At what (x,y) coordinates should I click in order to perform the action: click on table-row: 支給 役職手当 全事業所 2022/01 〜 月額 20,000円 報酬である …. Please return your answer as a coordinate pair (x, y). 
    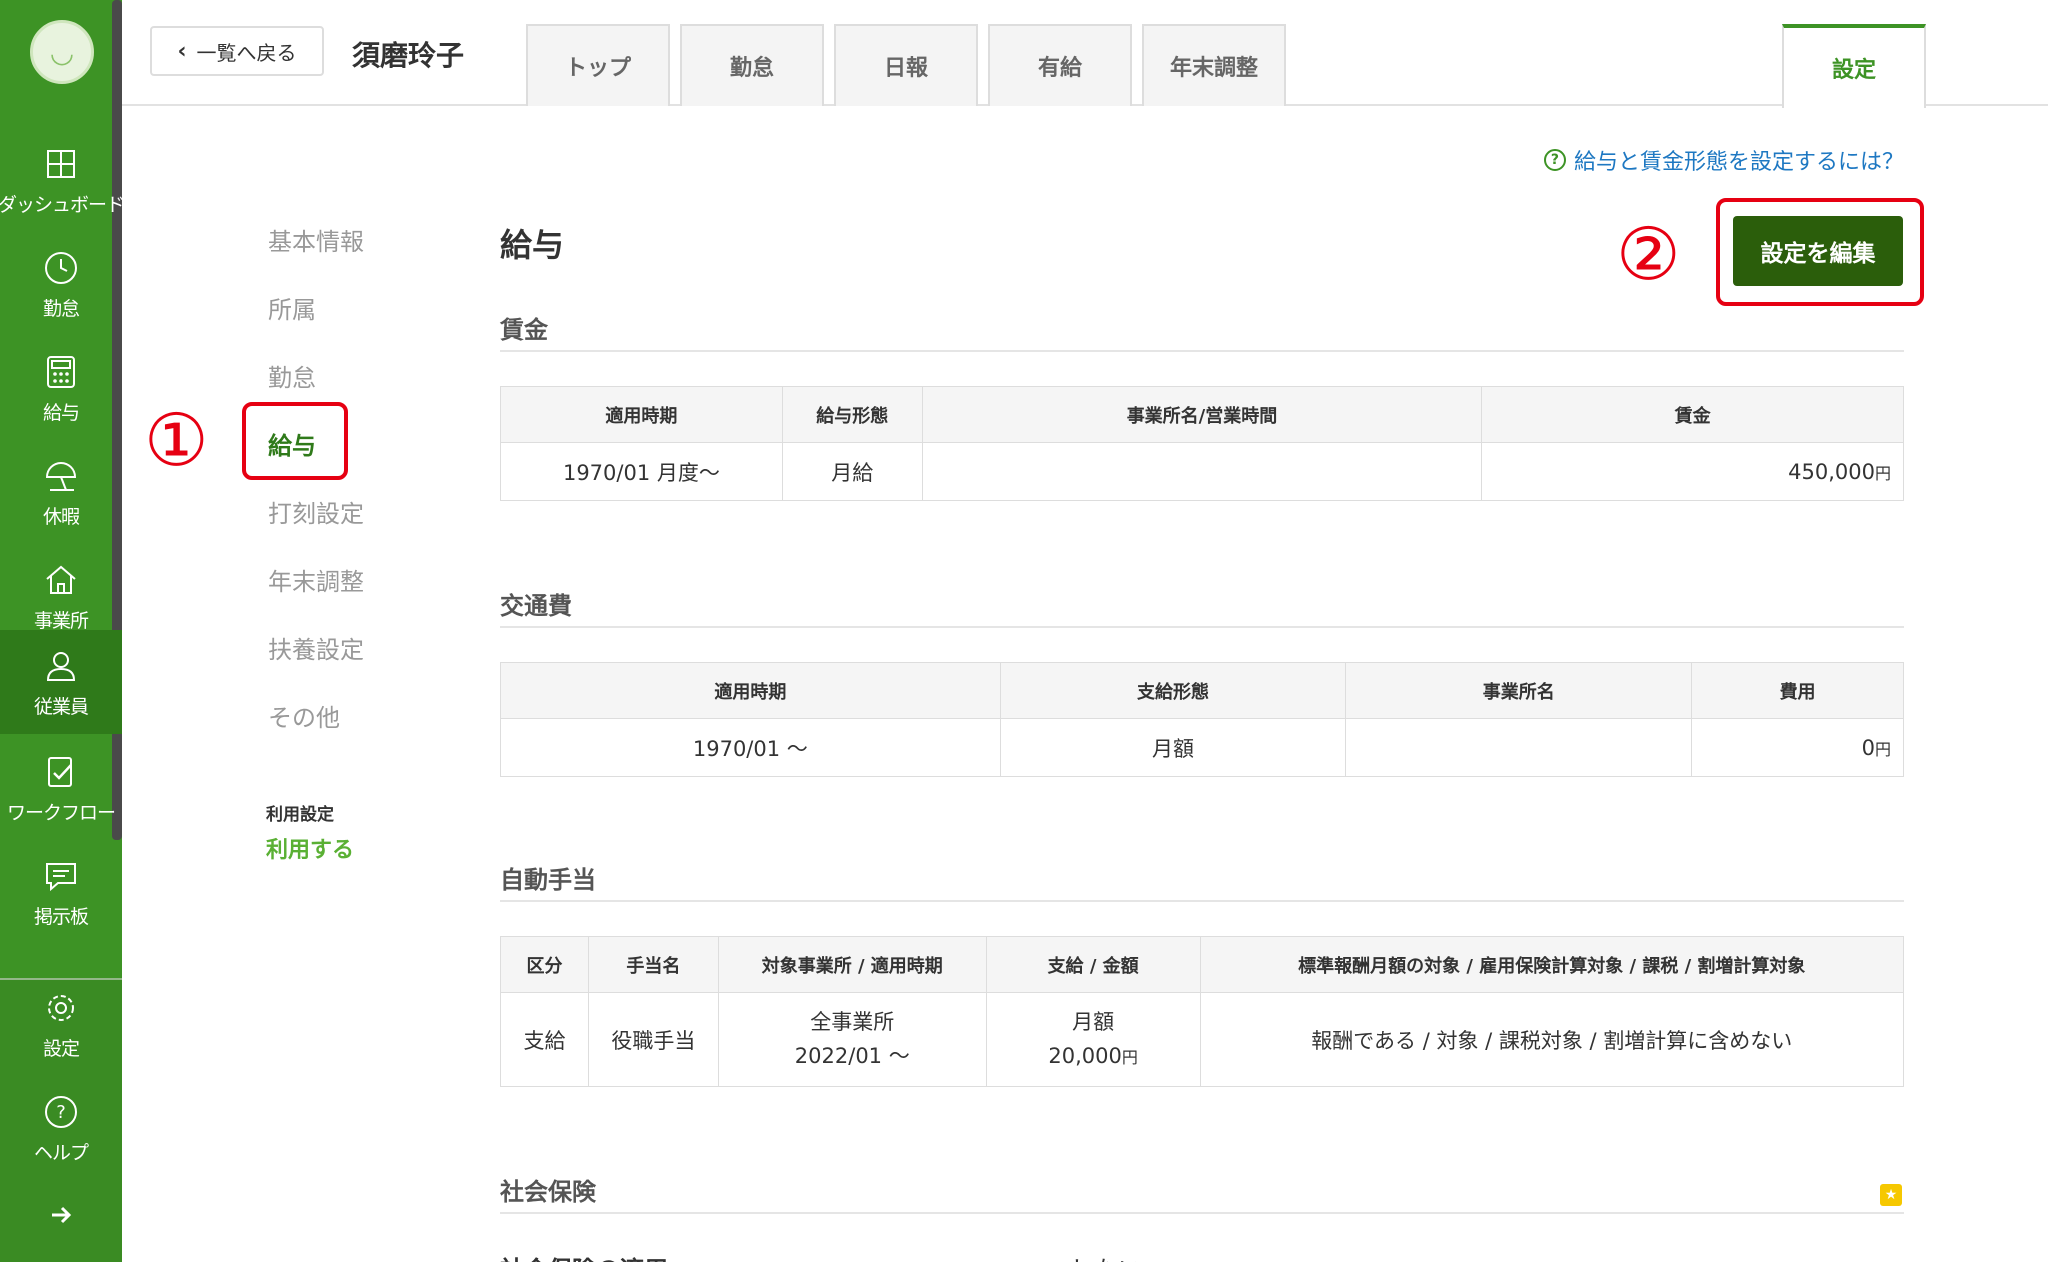
    Looking at the image, I should click on (1202, 1039).